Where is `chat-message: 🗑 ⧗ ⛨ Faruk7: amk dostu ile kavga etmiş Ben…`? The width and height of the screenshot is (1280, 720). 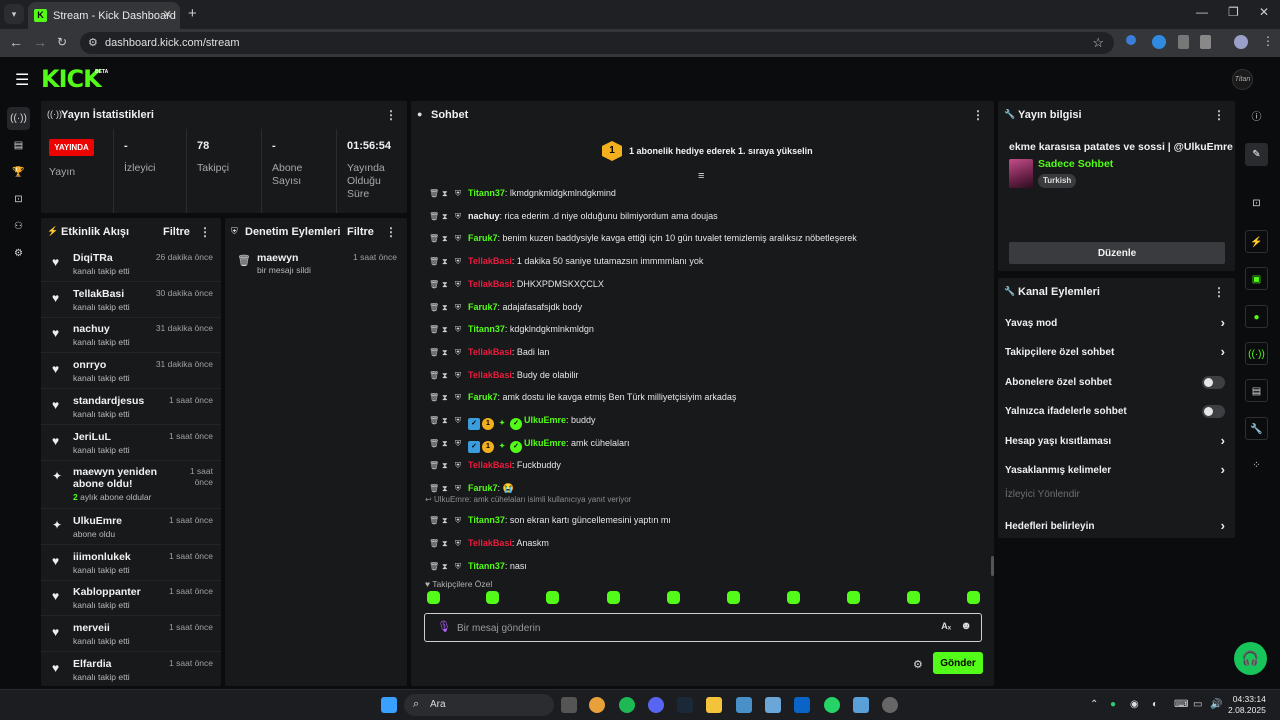 chat-message: 🗑 ⧗ ⛨ Faruk7: amk dostu ile kavga etmiş Ben… is located at coordinates (582, 400).